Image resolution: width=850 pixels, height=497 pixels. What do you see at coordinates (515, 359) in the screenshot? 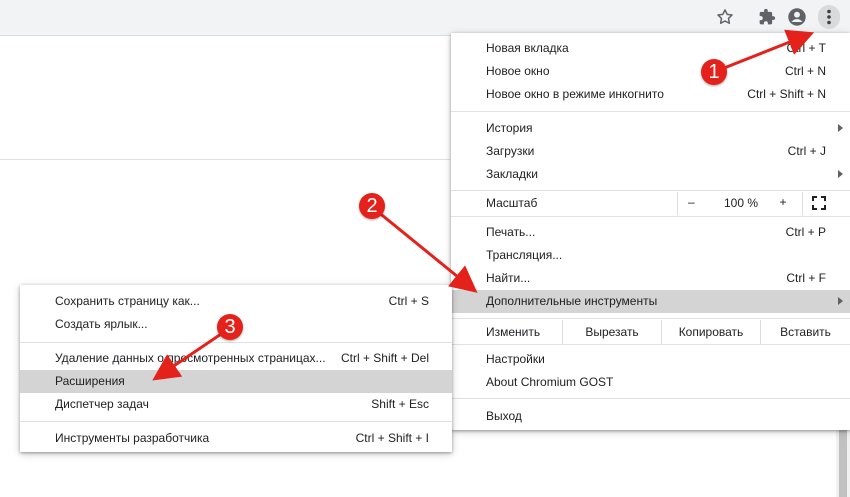
I see `menu-item-label: Настройки` at bounding box center [515, 359].